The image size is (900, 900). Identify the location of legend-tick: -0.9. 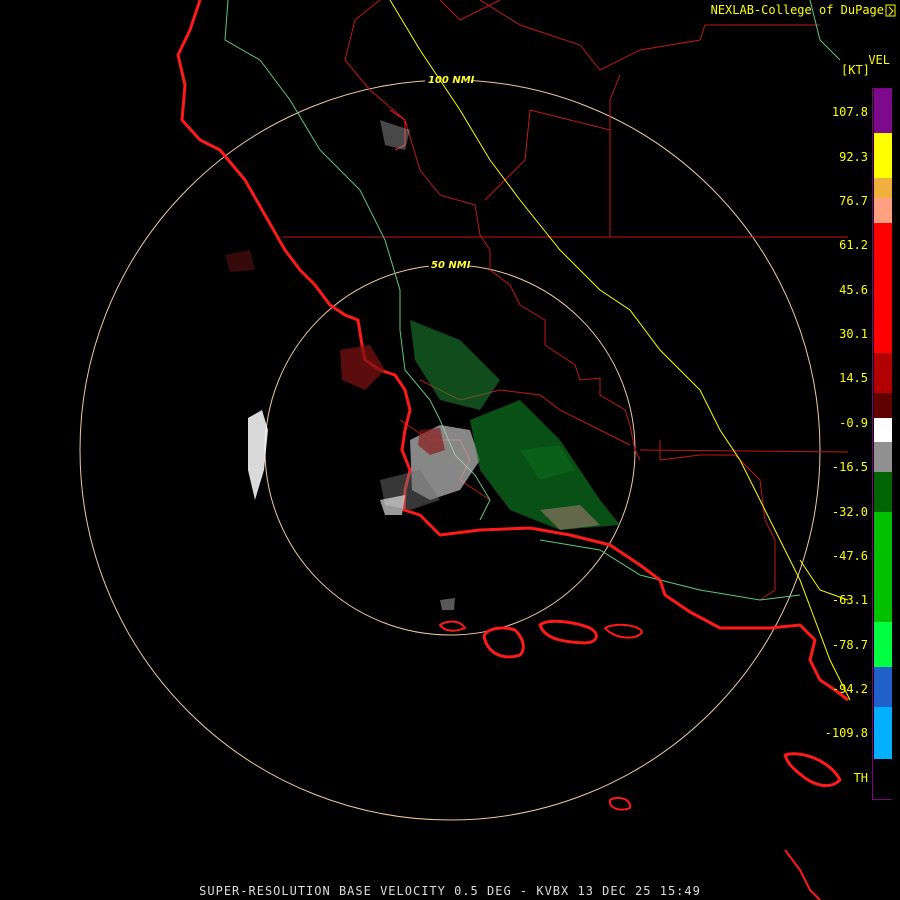
(853, 423).